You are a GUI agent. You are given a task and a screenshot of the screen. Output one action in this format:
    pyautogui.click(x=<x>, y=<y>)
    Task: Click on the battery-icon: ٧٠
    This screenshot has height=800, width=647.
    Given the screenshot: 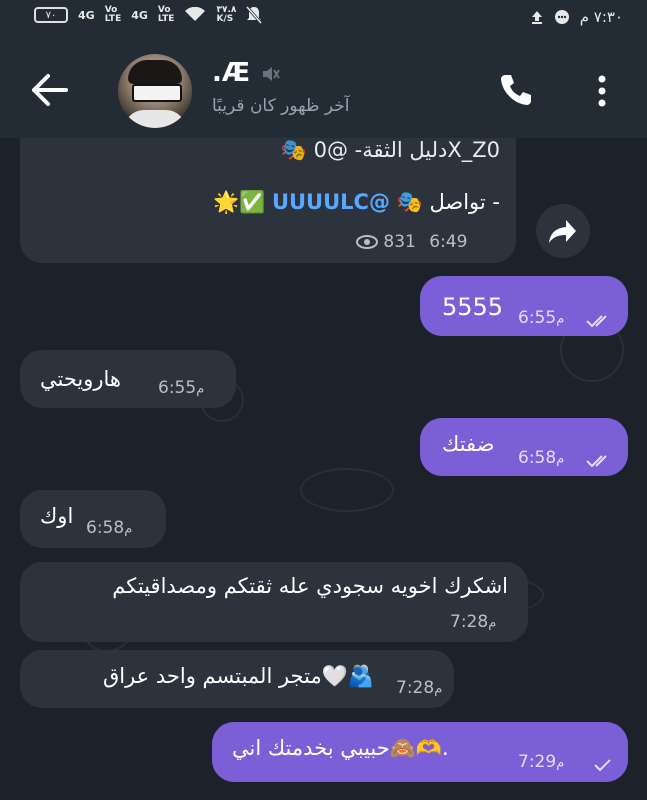 What is the action you would take?
    pyautogui.click(x=51, y=15)
    